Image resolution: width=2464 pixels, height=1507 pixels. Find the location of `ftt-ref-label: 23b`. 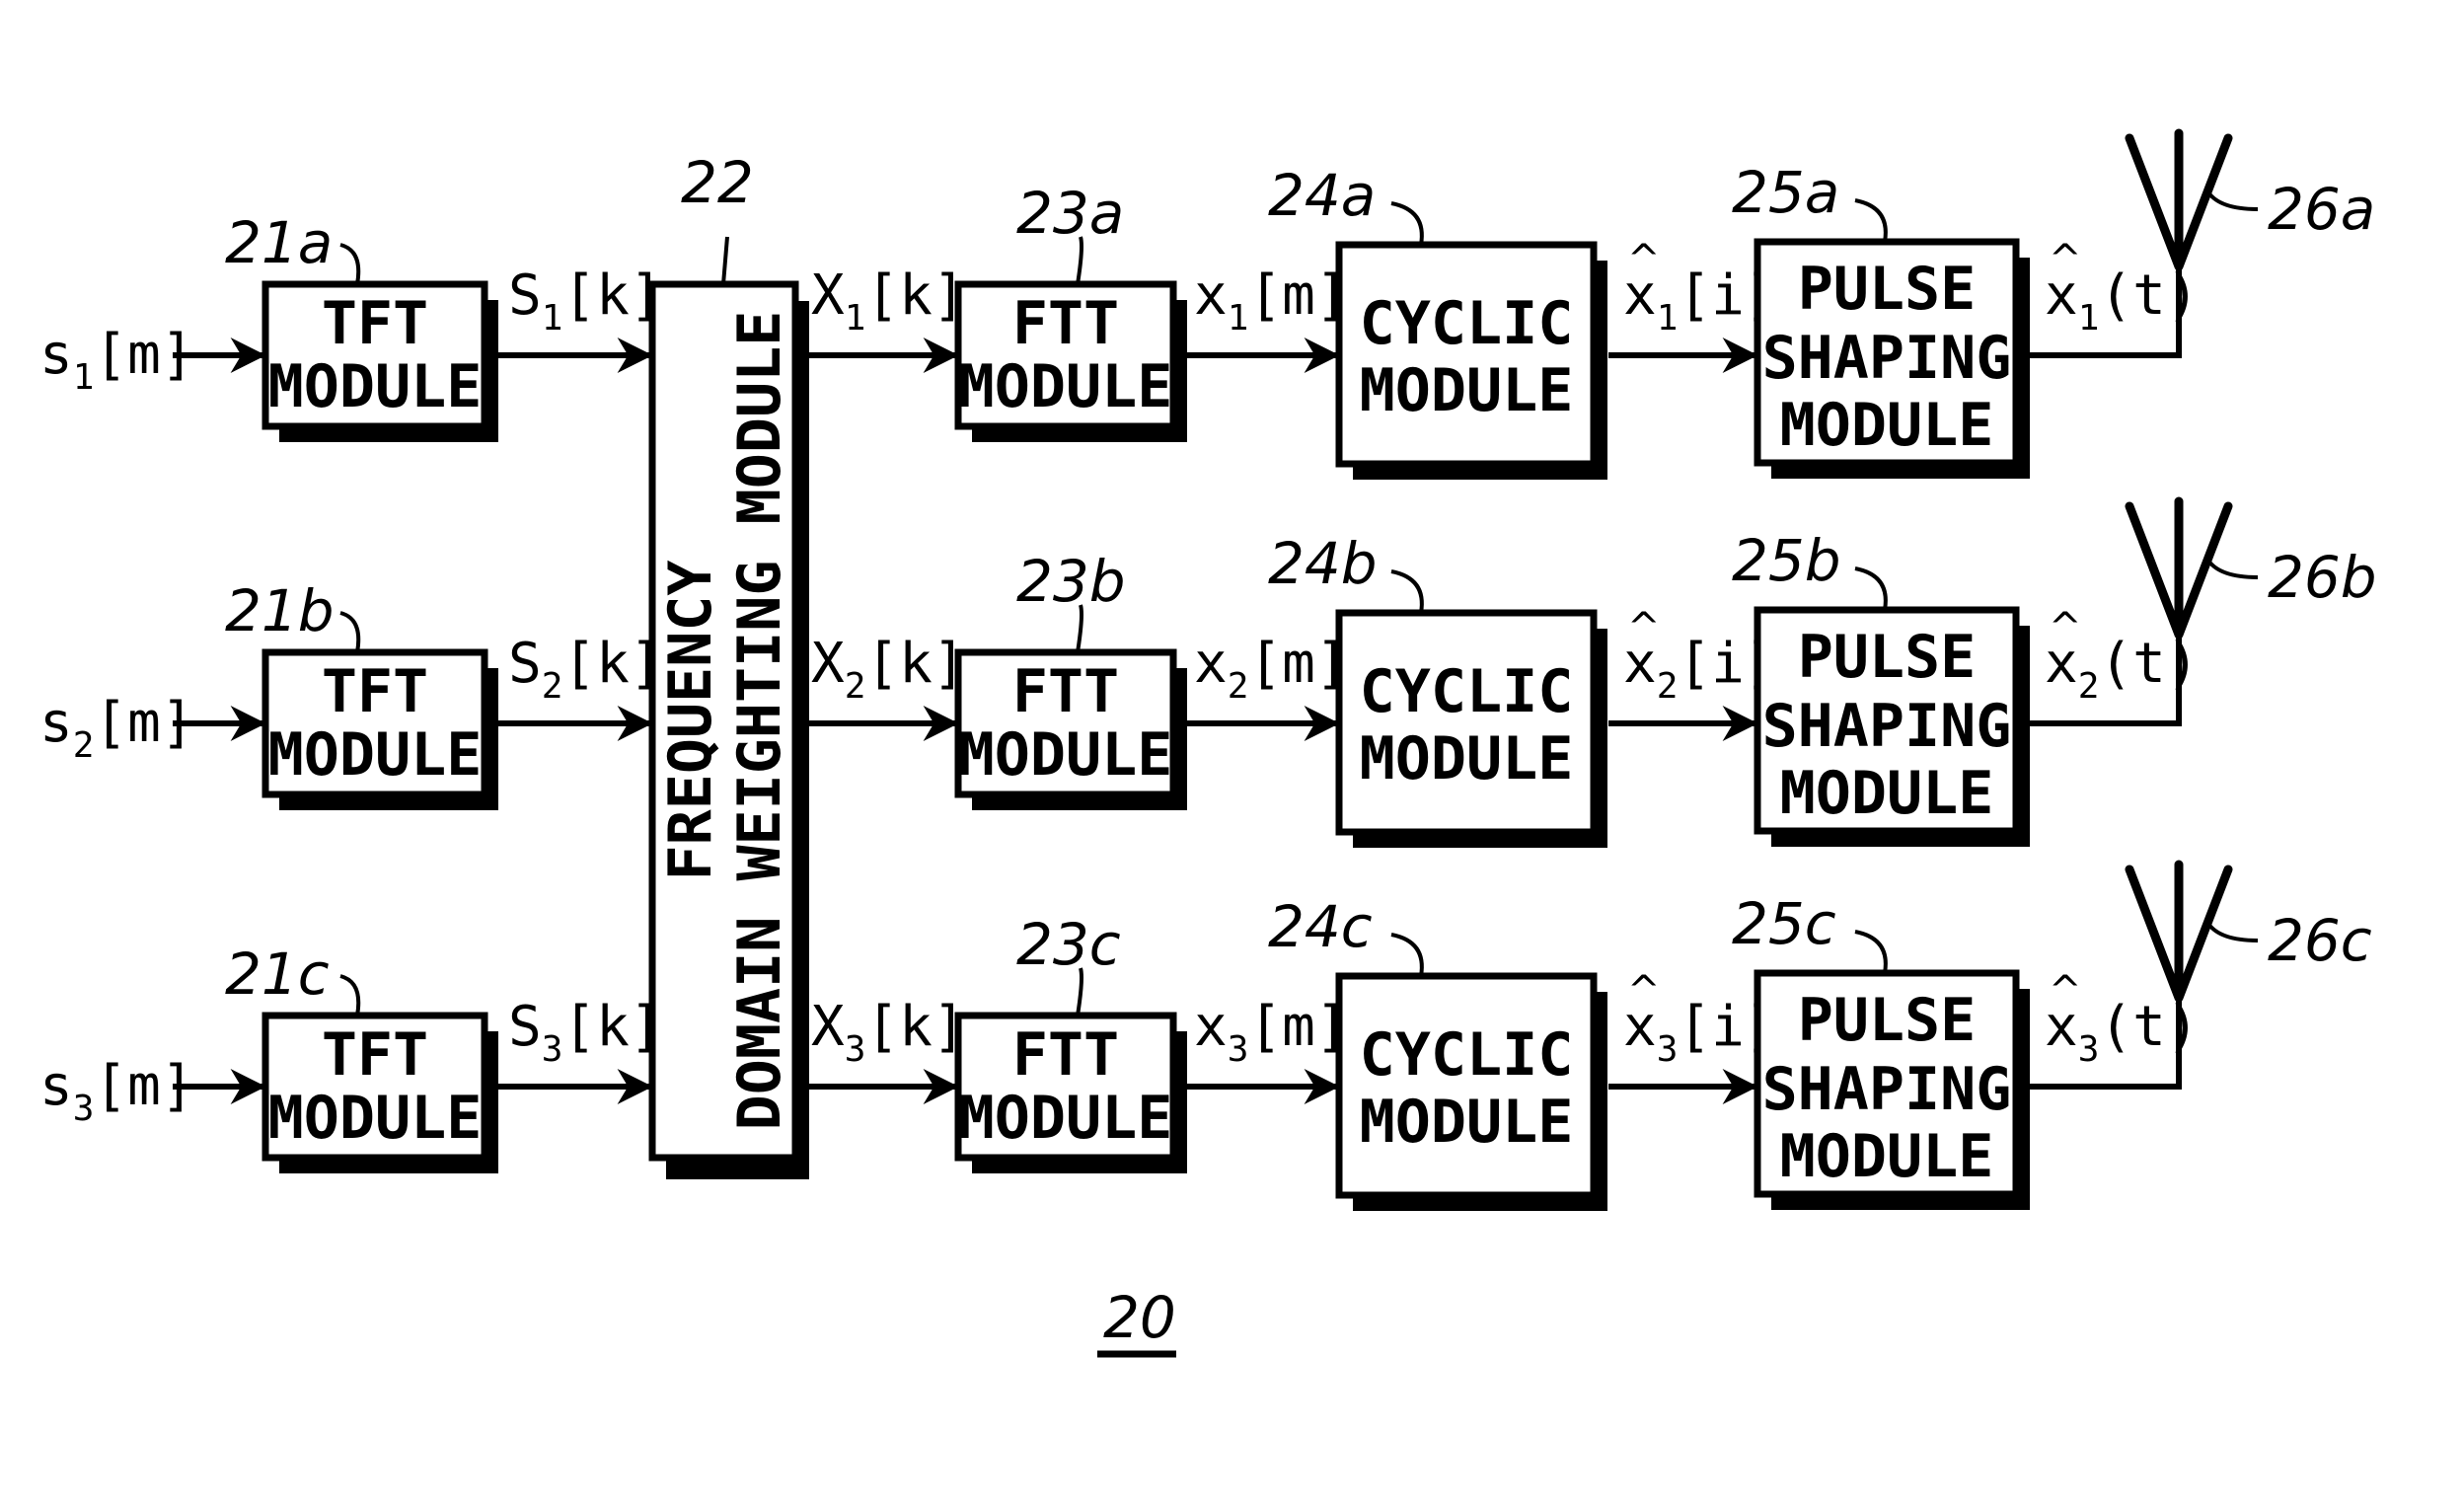

ftt-ref-label: 23b is located at coordinates (1071, 582).